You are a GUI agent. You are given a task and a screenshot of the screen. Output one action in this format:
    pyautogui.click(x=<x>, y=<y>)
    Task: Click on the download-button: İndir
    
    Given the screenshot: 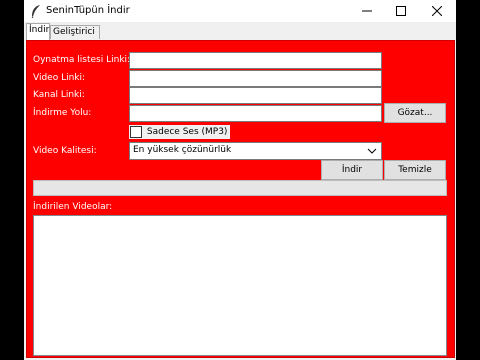 What is the action you would take?
    pyautogui.click(x=352, y=170)
    